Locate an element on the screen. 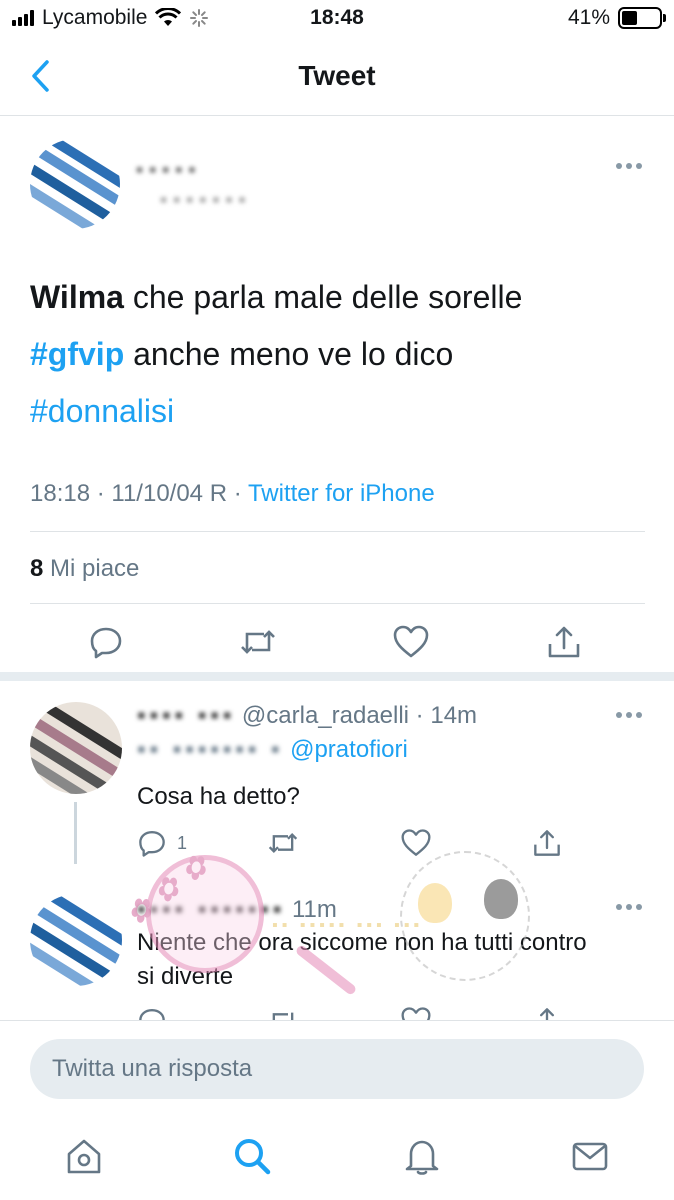  reply-header: ▪▪▪▪ ▪▪▪ @carla_radaelli · 14m is located at coordinates (307, 716).